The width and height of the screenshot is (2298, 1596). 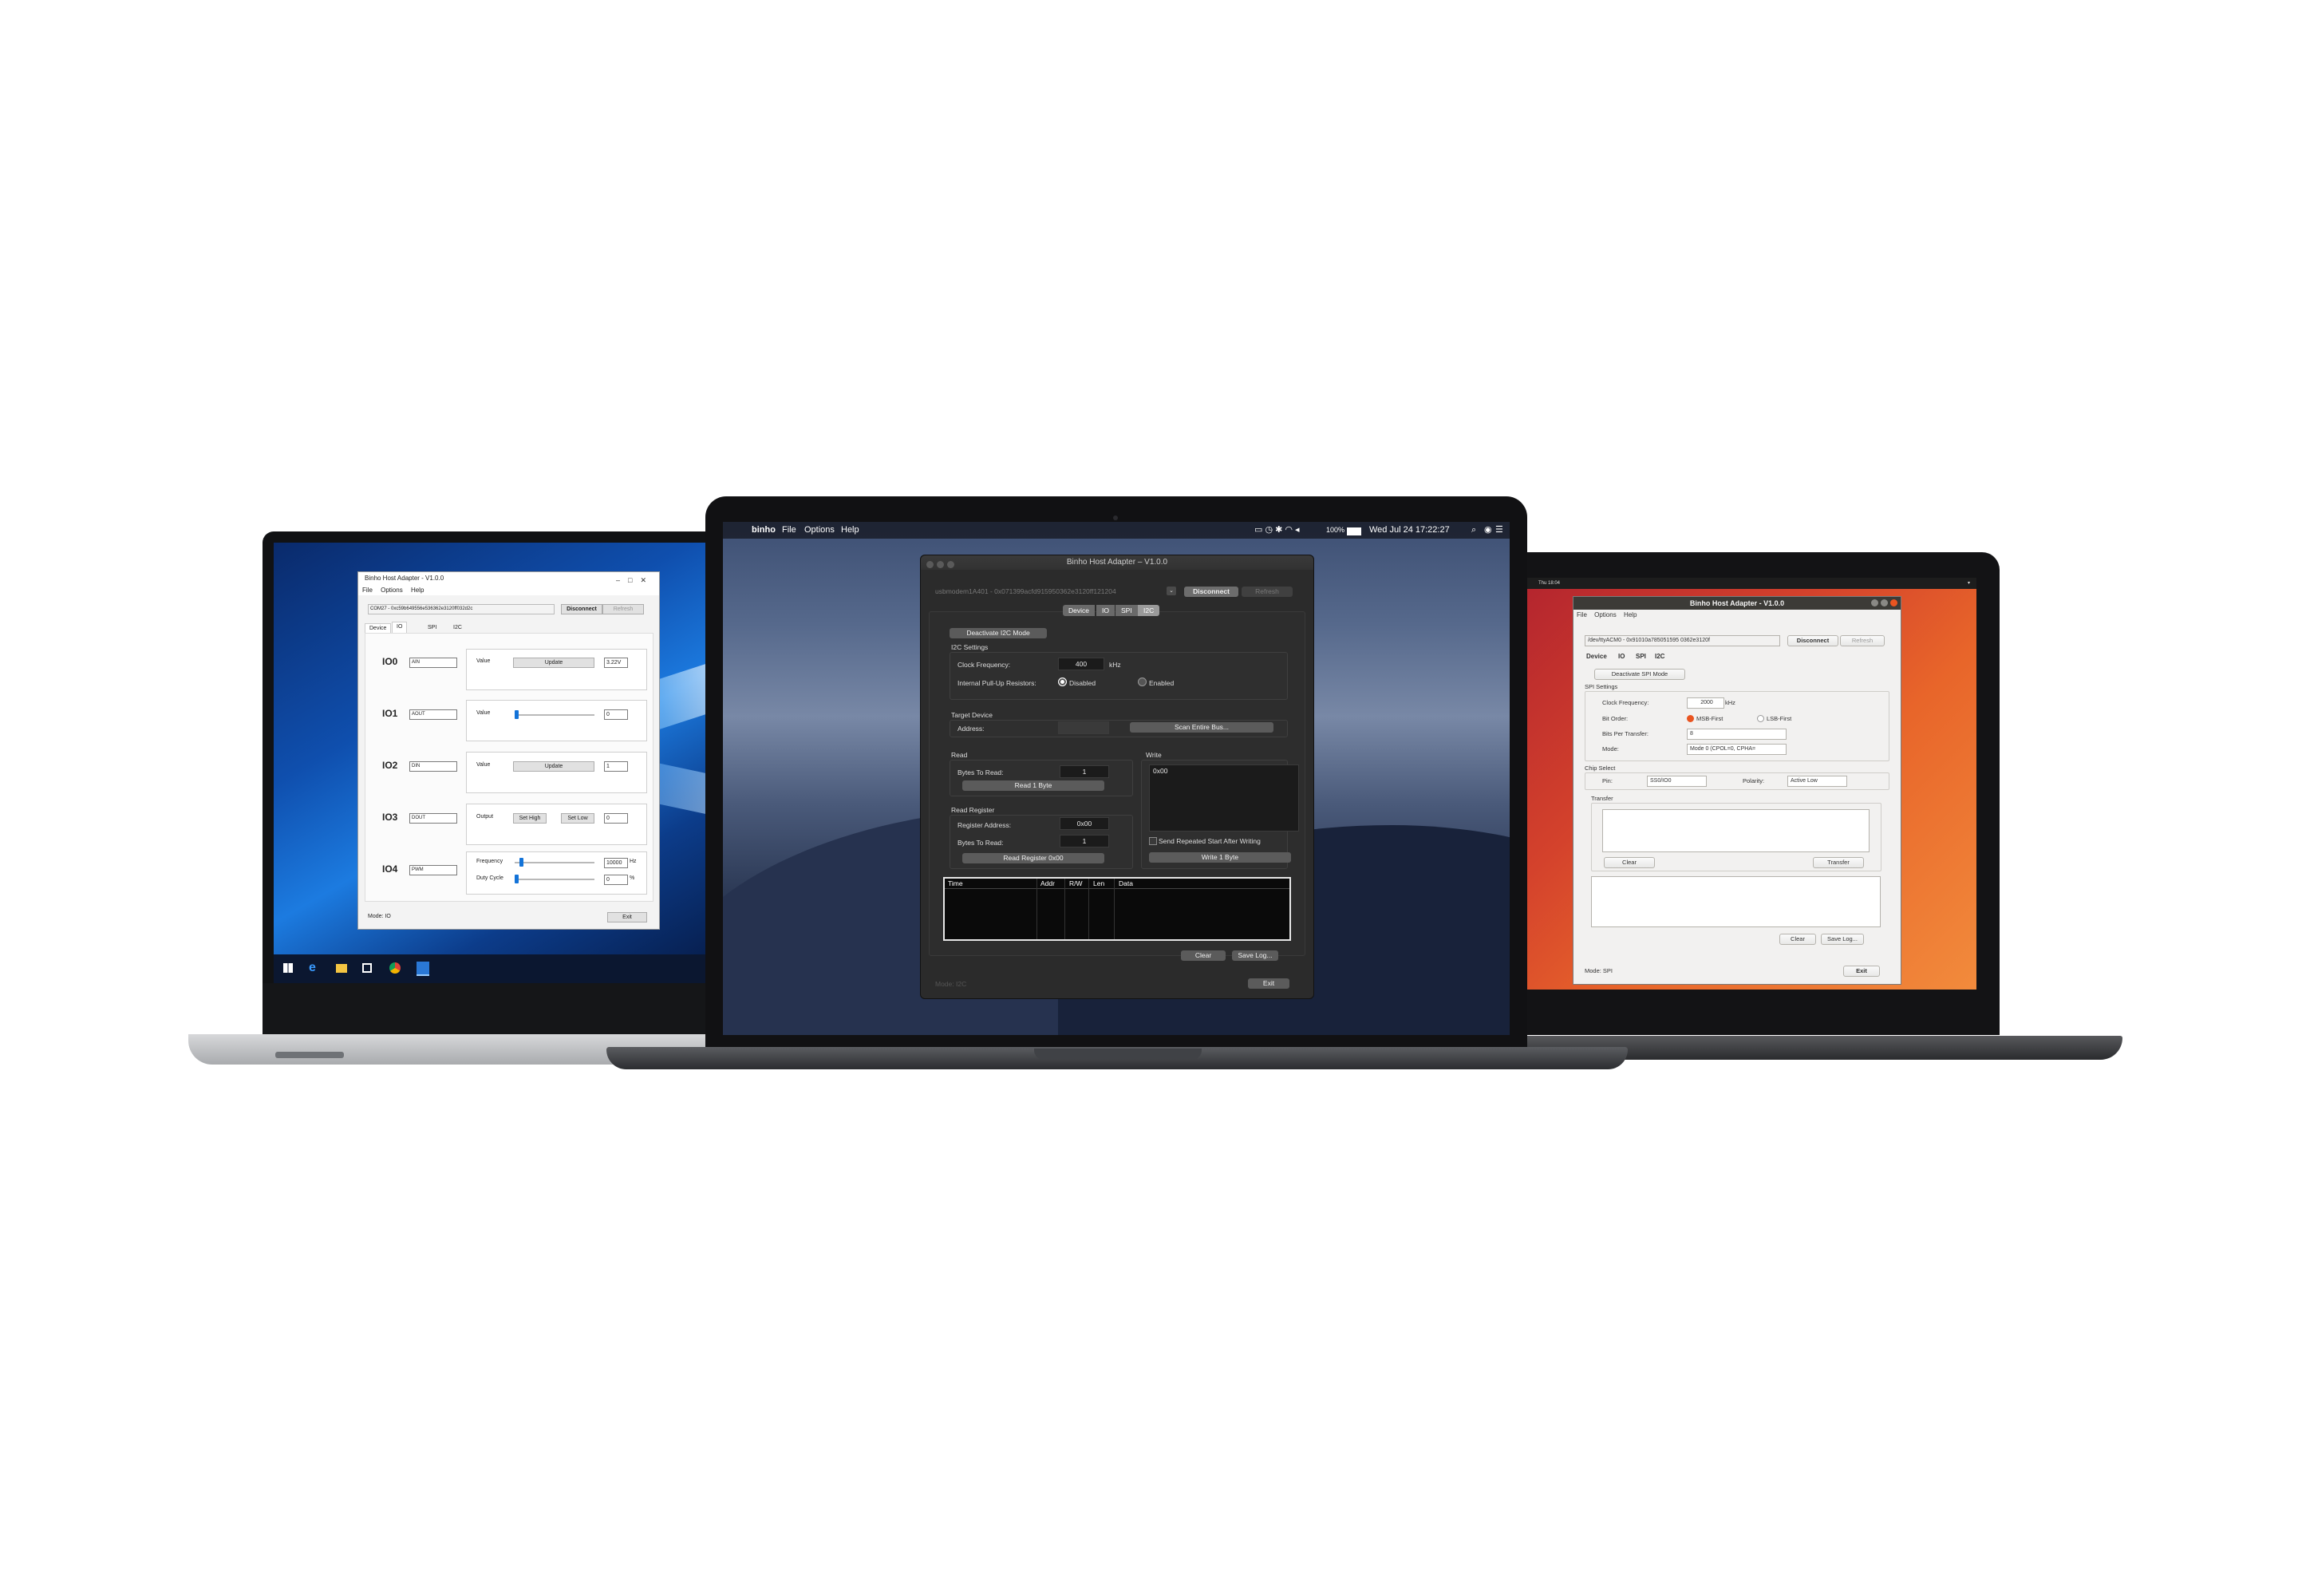 I want to click on io4-frequency-field: 10000, so click(x=616, y=863).